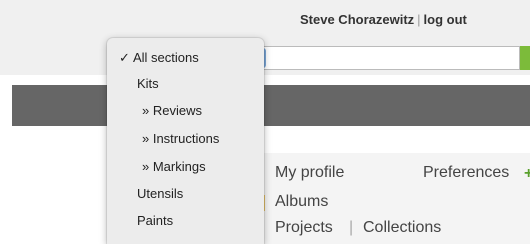 Image resolution: width=530 pixels, height=244 pixels. I want to click on option-label: Kits, so click(148, 83).